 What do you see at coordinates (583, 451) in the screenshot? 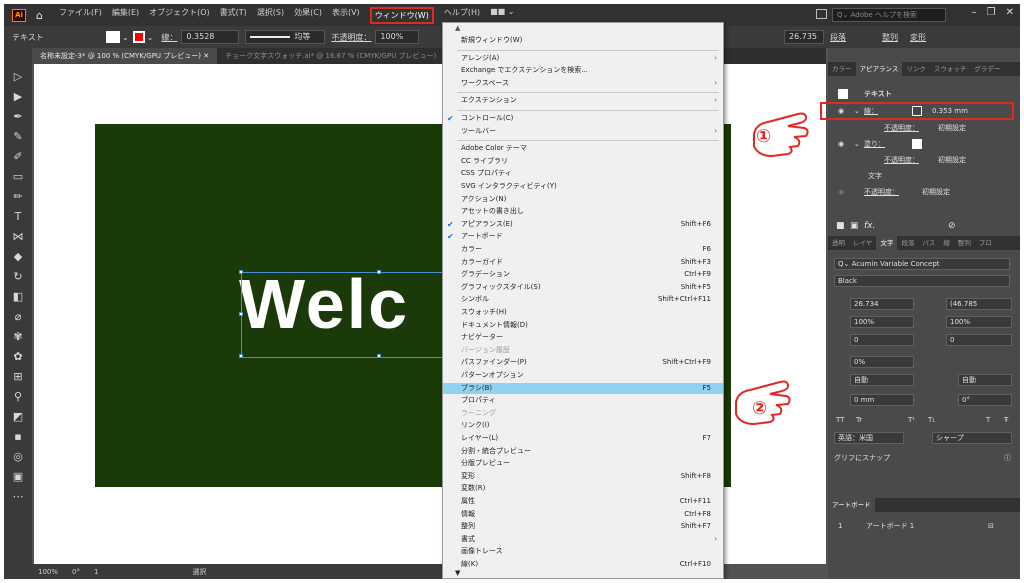
I see `window-menu-item: 分割・統合プレビュー` at bounding box center [583, 451].